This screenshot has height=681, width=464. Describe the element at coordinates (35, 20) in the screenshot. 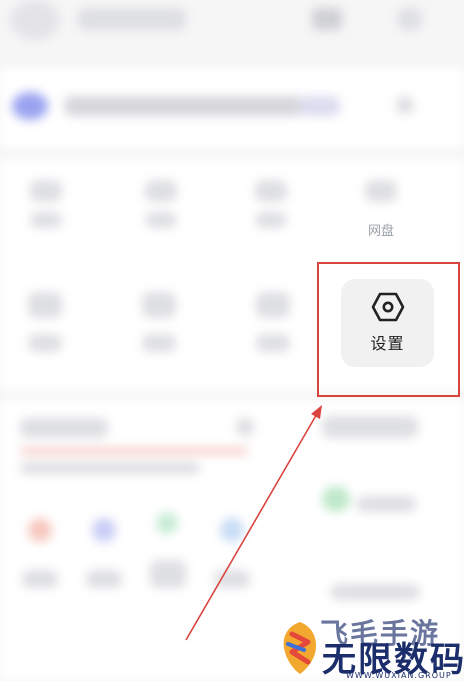

I see `avatar` at that location.